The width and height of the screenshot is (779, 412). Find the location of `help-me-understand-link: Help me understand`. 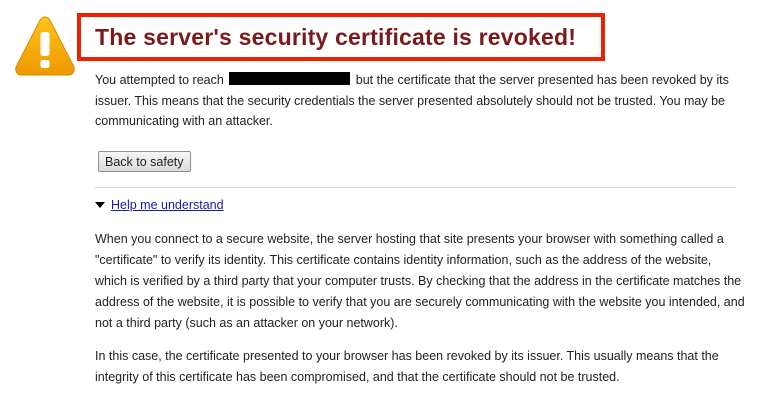

help-me-understand-link: Help me understand is located at coordinates (167, 205).